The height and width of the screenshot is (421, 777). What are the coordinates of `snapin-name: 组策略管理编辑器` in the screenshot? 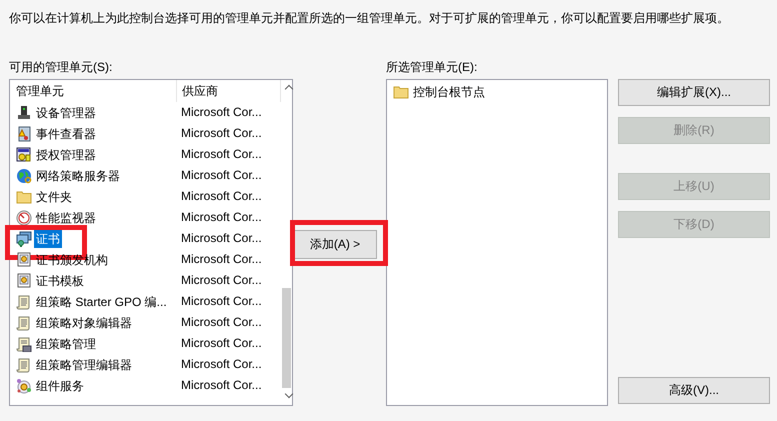 It's located at (84, 365).